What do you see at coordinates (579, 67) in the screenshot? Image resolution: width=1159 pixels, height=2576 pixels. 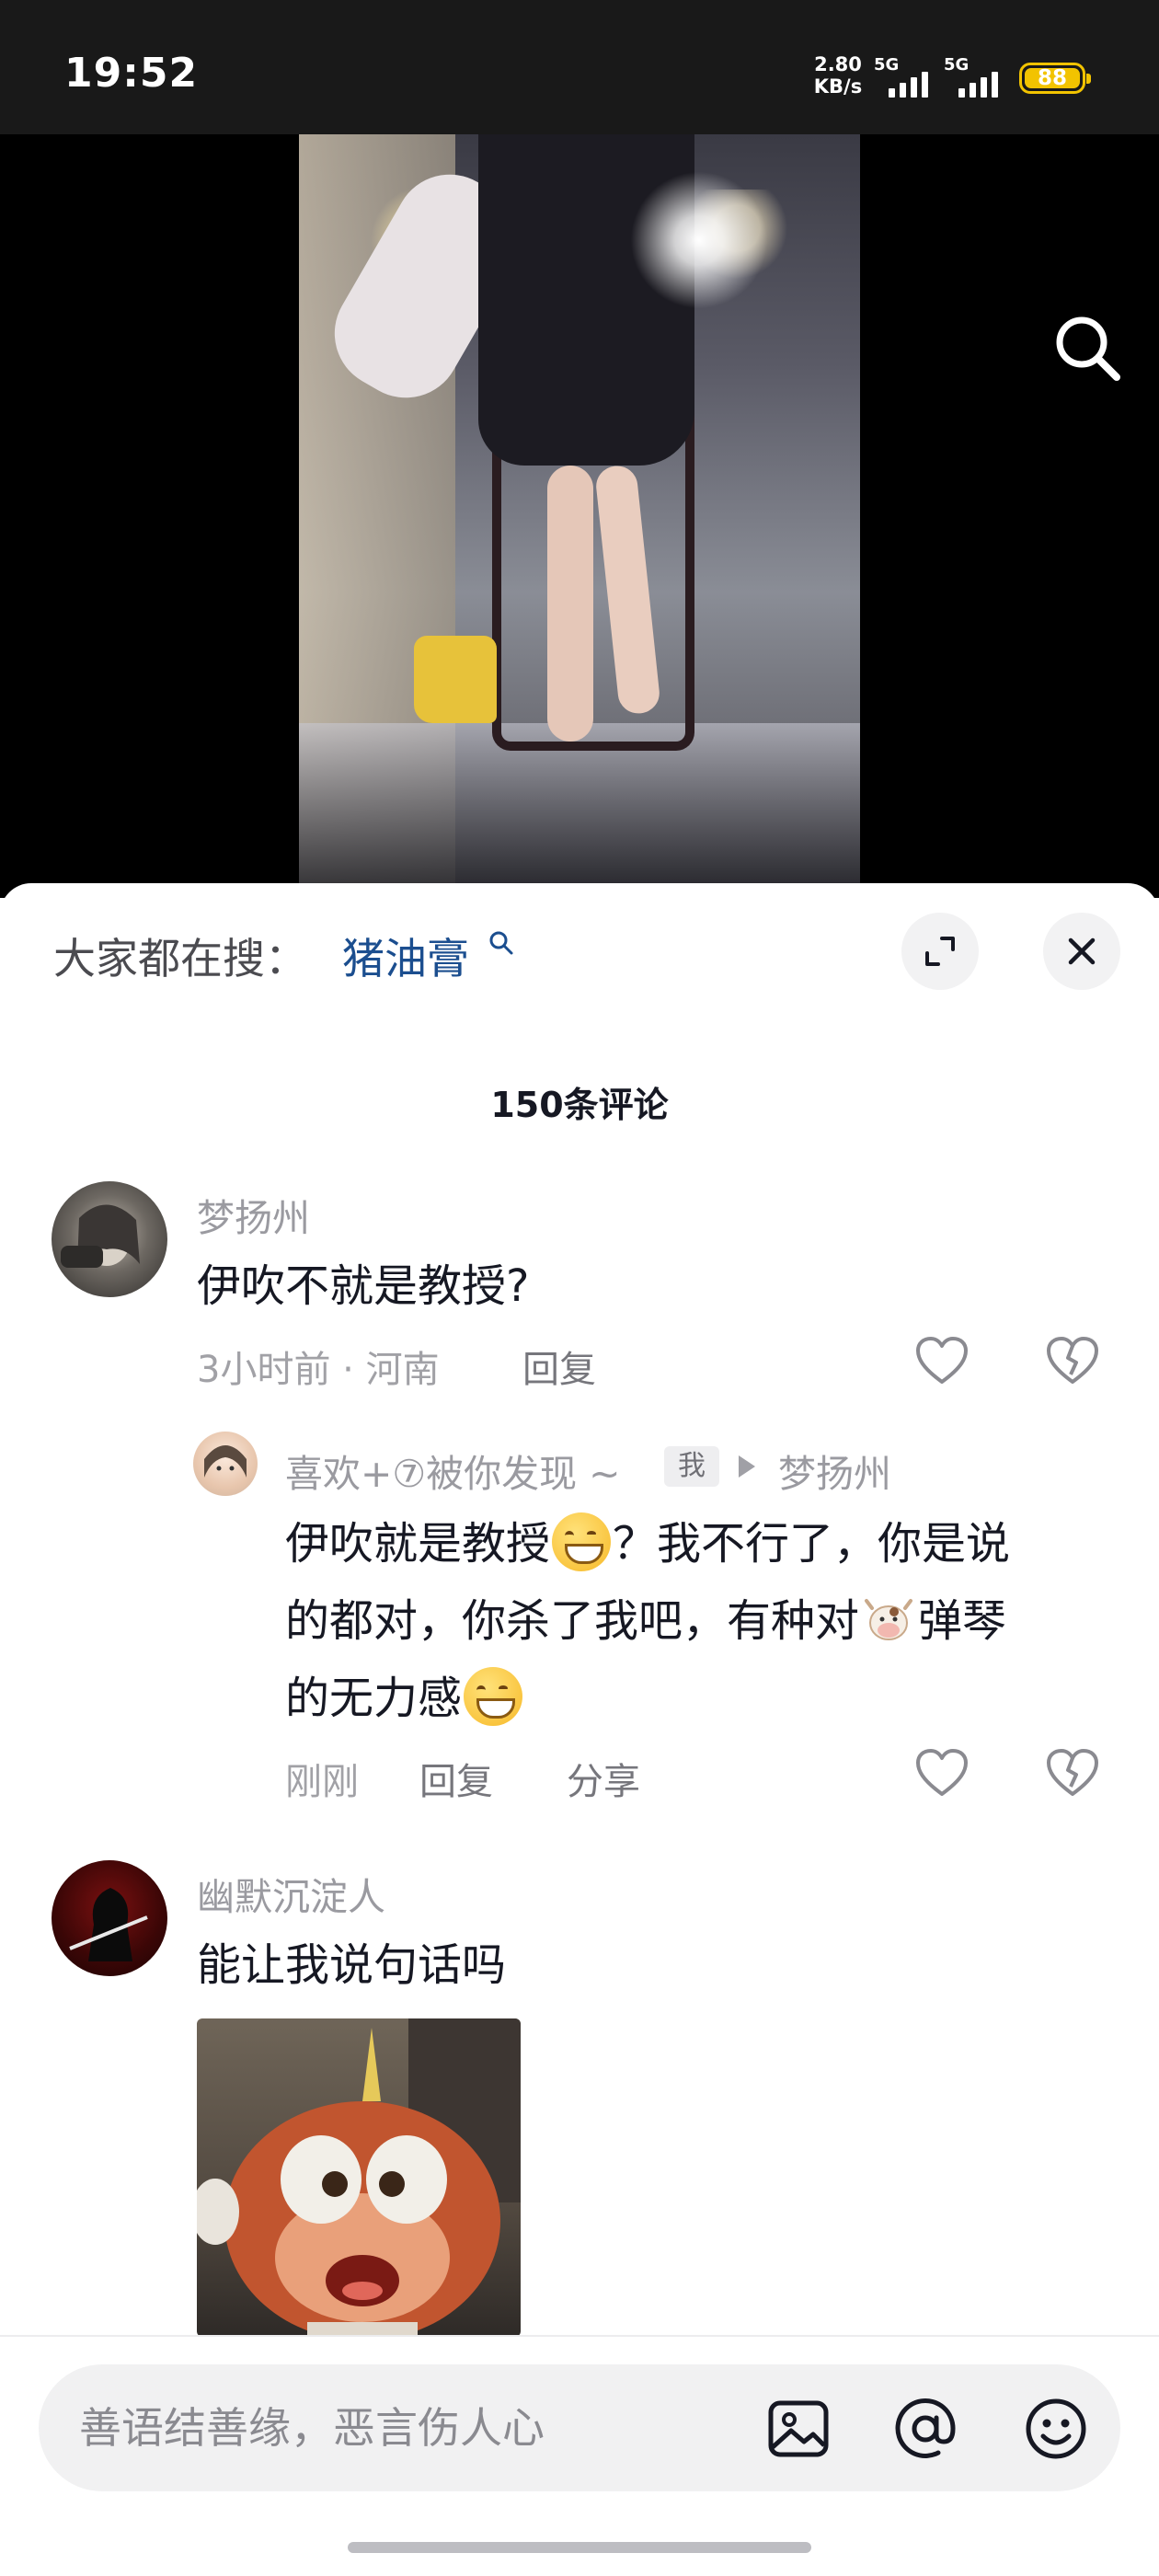 I see `status-bar: 19:52 2.80 KB/s 5G 5G 88` at bounding box center [579, 67].